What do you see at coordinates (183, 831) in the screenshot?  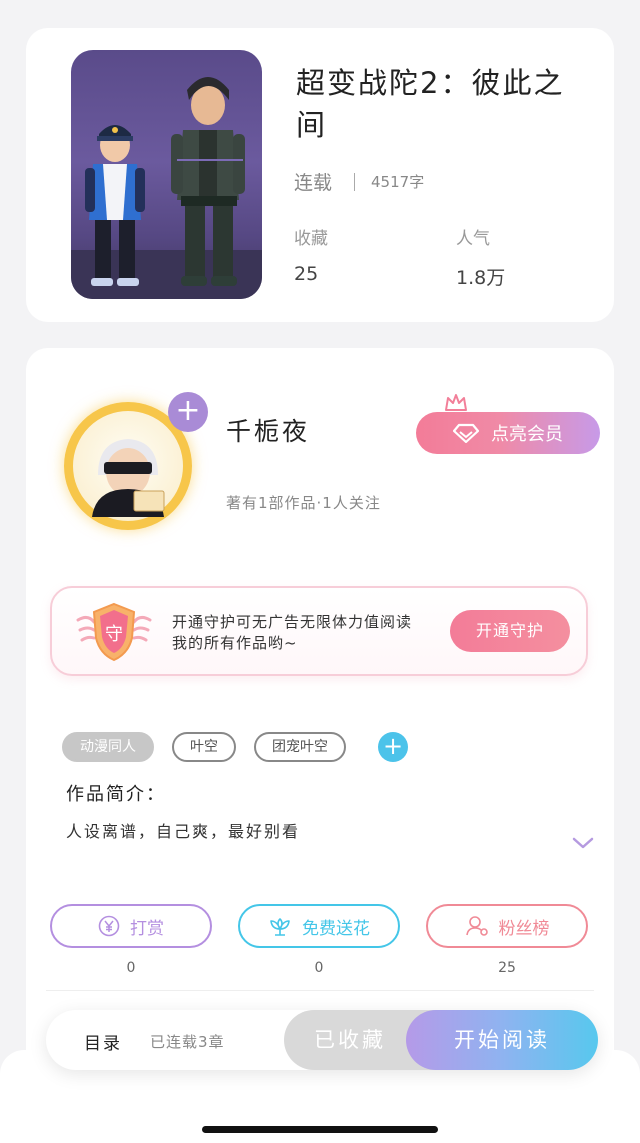 I see `intro-text: 人设离谱，自己爽，最好别看` at bounding box center [183, 831].